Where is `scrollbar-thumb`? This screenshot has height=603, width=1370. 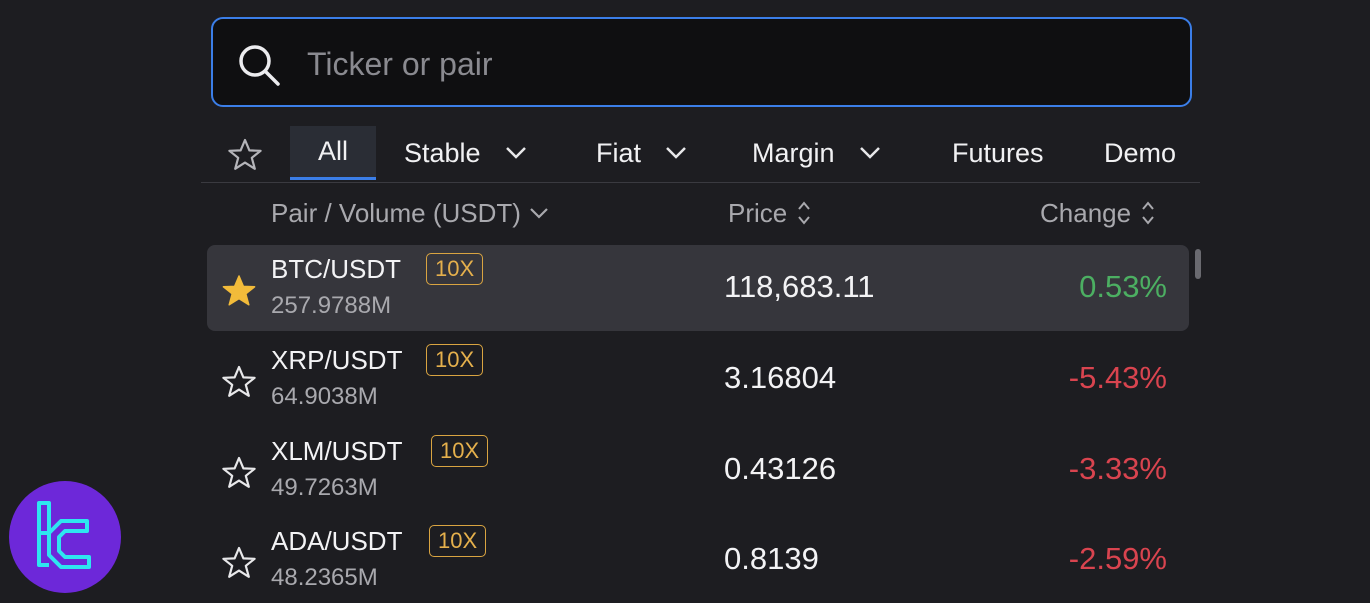 scrollbar-thumb is located at coordinates (1198, 264).